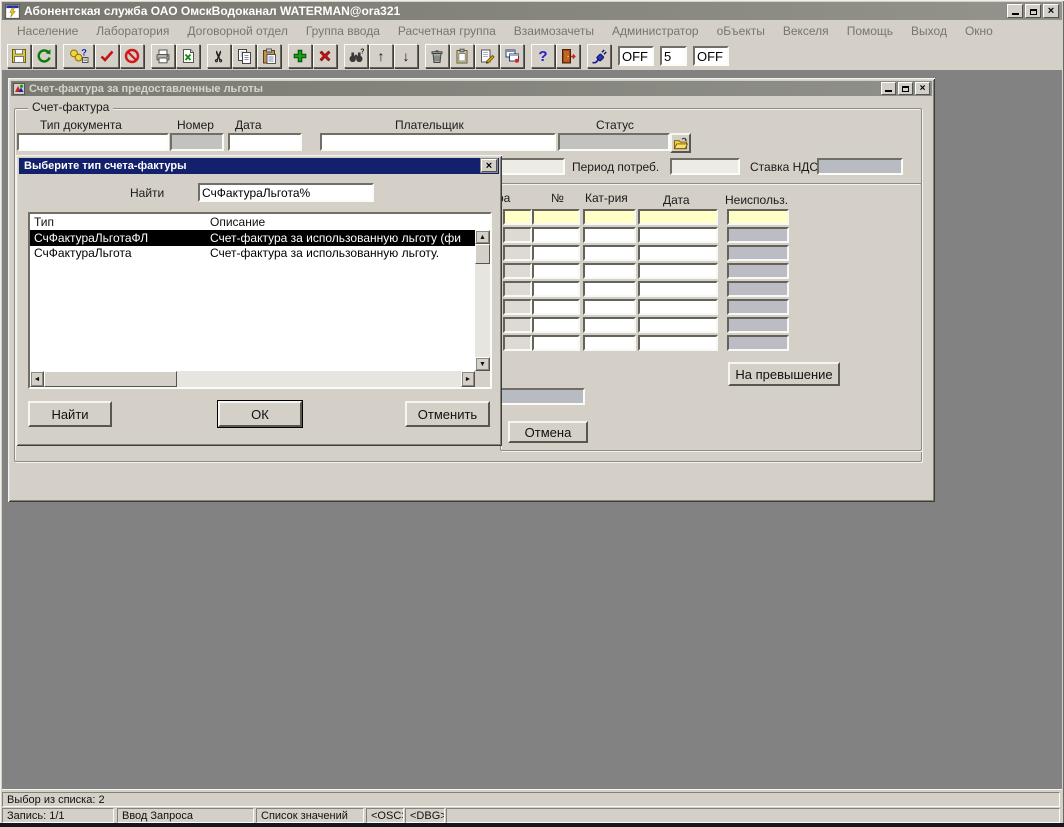 The image size is (1064, 827). I want to click on menu-raschetnaya-gruppa: Расчетная группа, so click(447, 31).